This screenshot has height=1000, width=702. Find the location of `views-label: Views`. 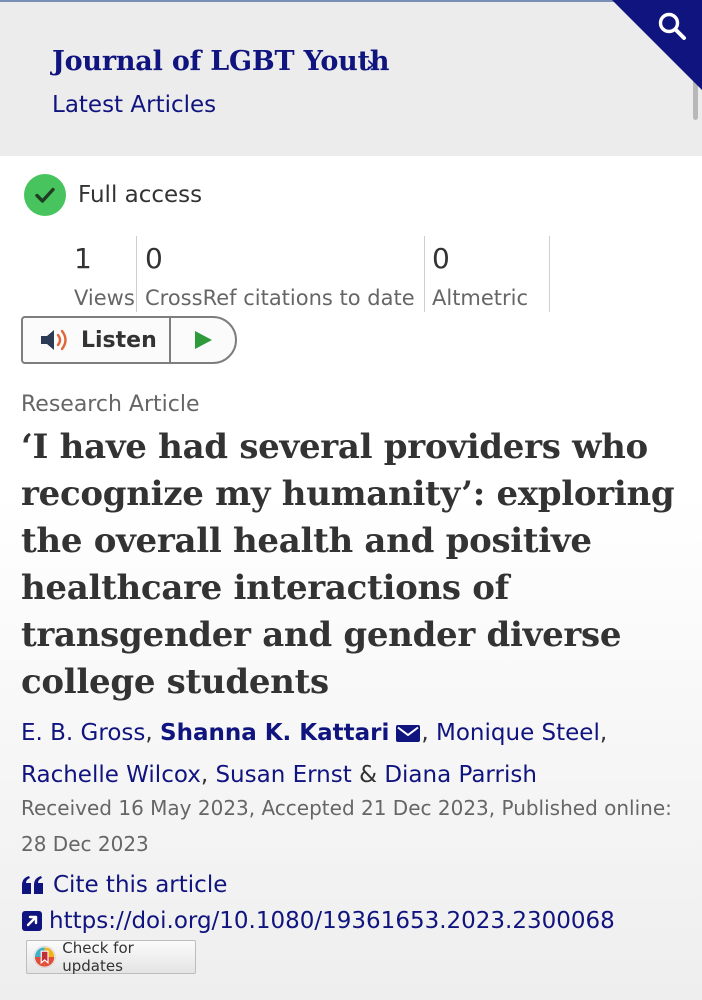

views-label: Views is located at coordinates (104, 298).